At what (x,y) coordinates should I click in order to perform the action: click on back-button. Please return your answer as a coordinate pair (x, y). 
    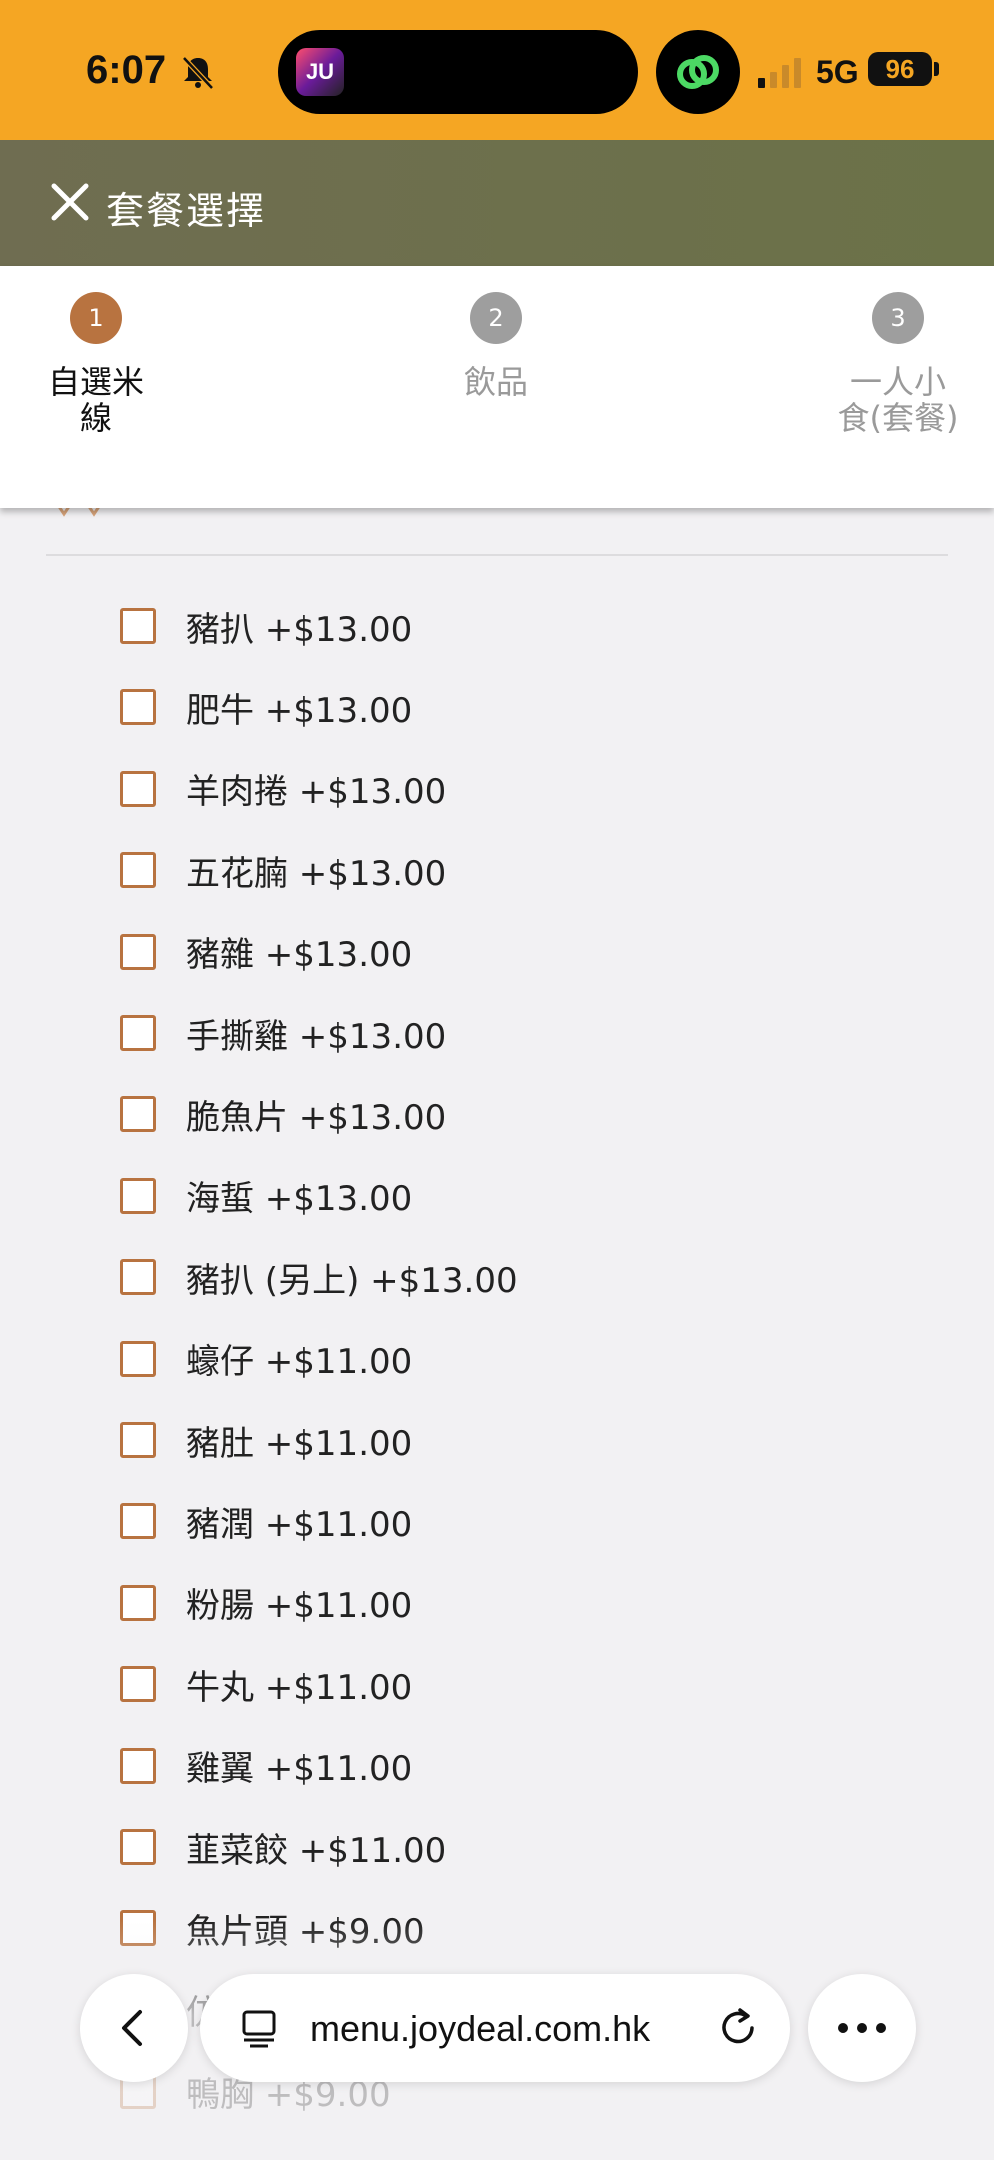
    Looking at the image, I should click on (134, 2028).